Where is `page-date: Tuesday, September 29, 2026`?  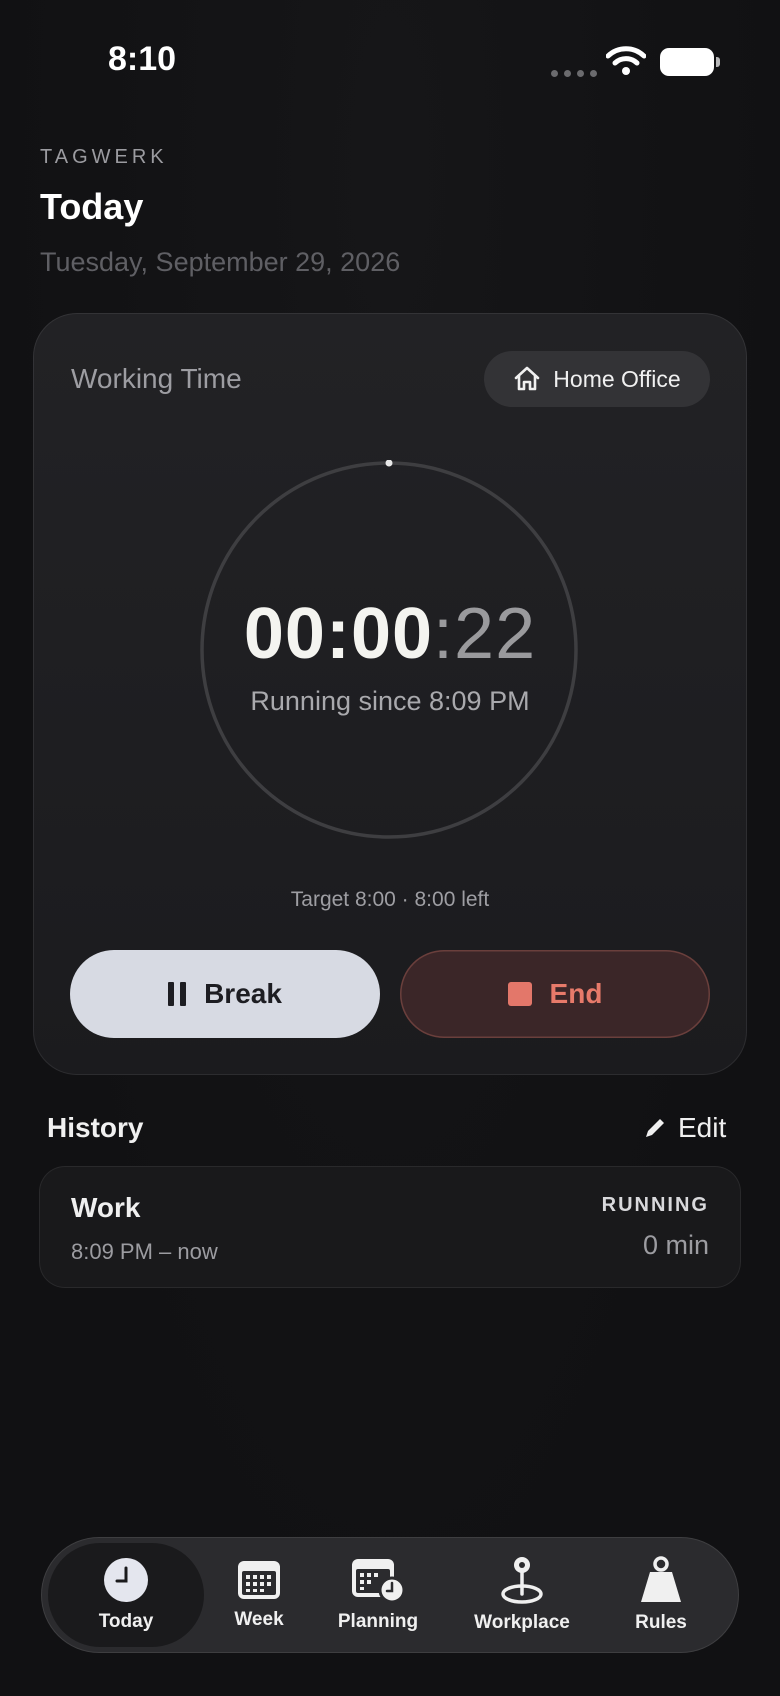
page-date: Tuesday, September 29, 2026 is located at coordinates (220, 262).